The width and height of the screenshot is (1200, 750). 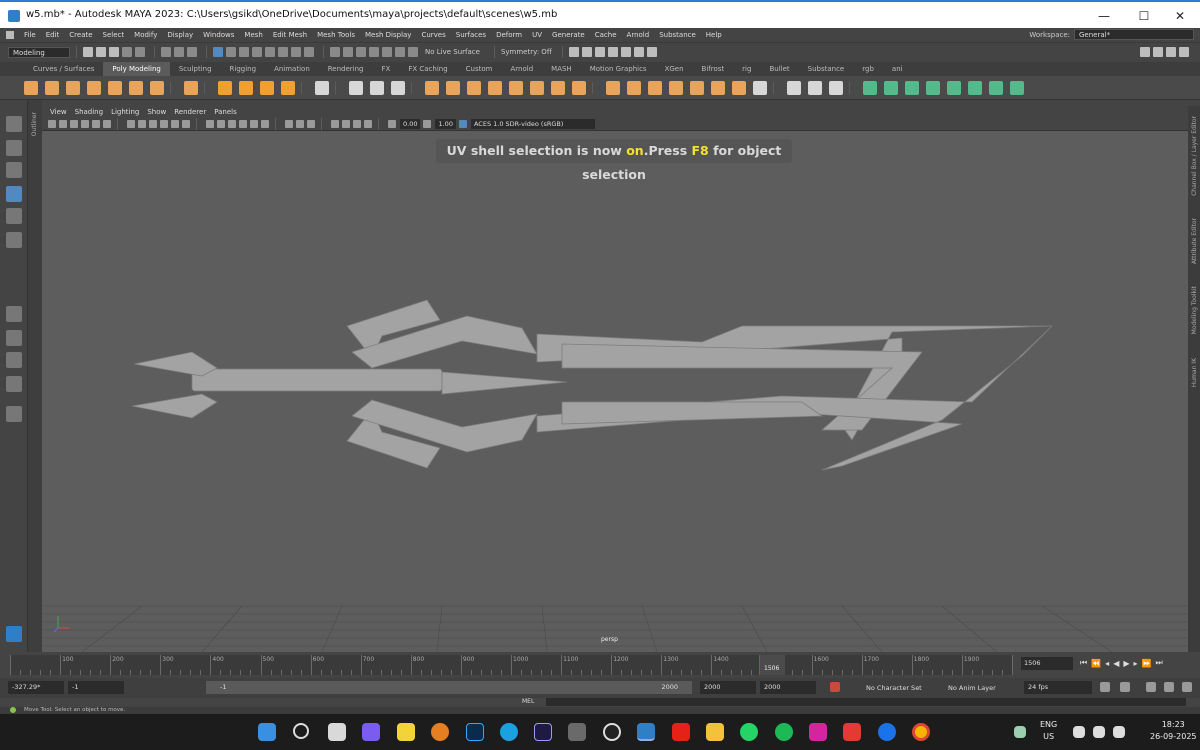 I want to click on undo-icon, so click(x=127, y=52).